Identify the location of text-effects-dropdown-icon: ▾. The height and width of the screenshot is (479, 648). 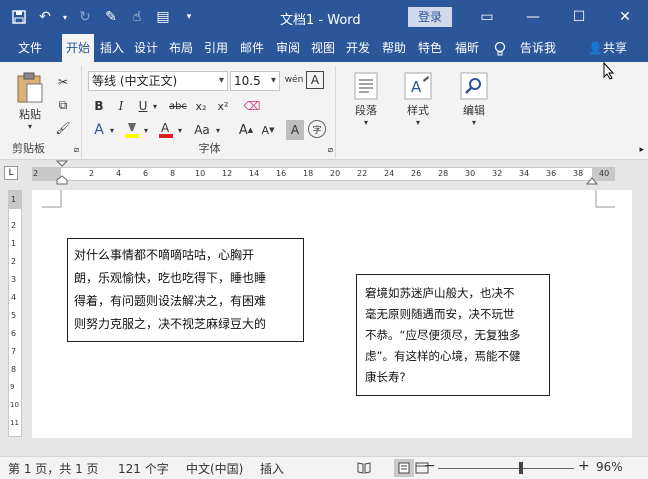
(112, 130).